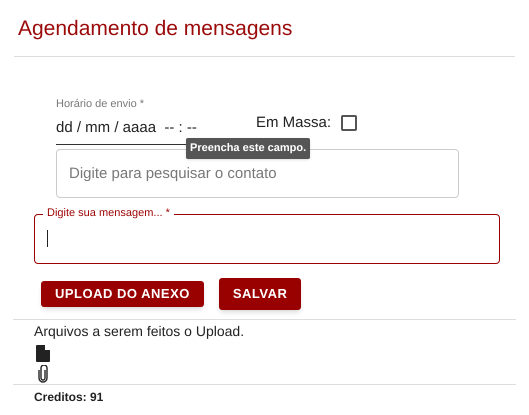  What do you see at coordinates (349, 123) in the screenshot?
I see `bulk-checkbox` at bounding box center [349, 123].